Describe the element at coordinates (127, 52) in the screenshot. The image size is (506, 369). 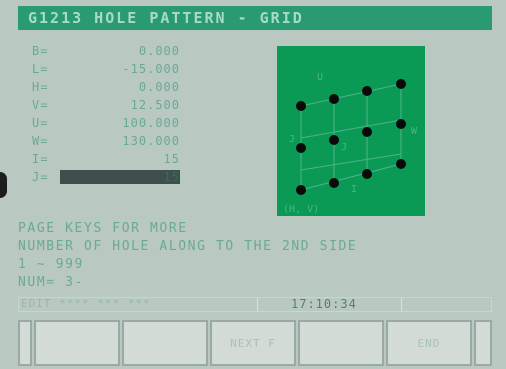
I see `param-row-b: B= 0.000` at that location.